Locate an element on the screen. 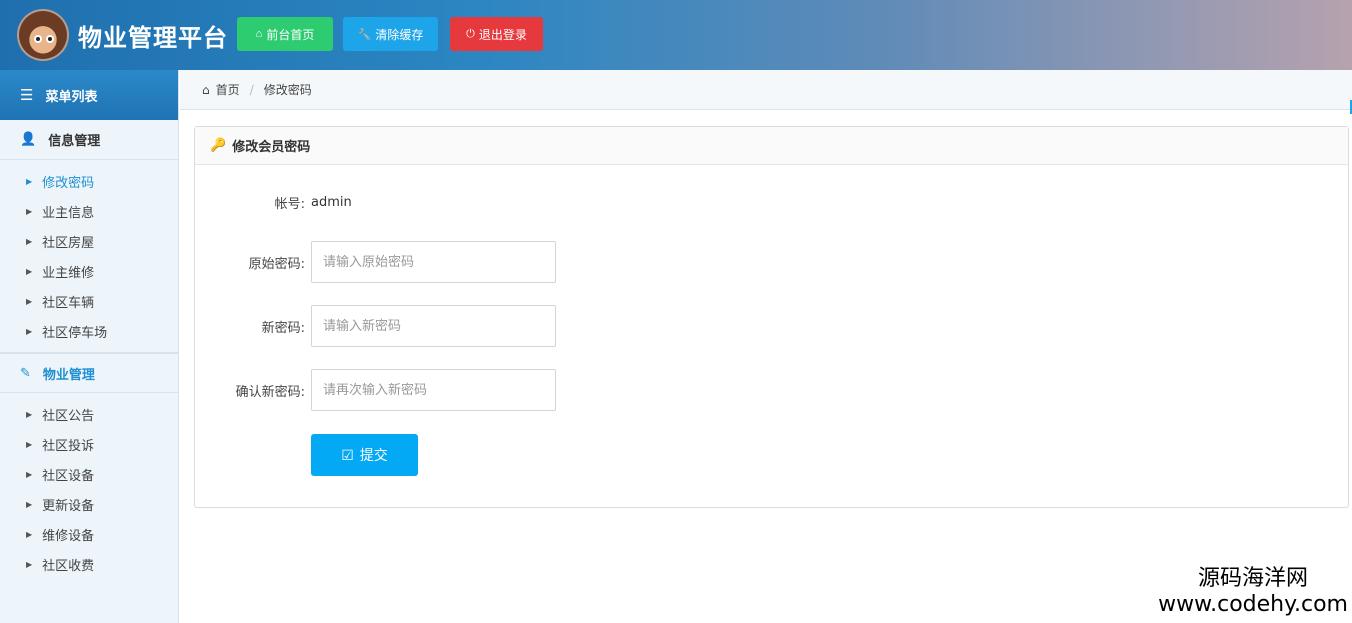  key-icon: 🔑 is located at coordinates (218, 145).